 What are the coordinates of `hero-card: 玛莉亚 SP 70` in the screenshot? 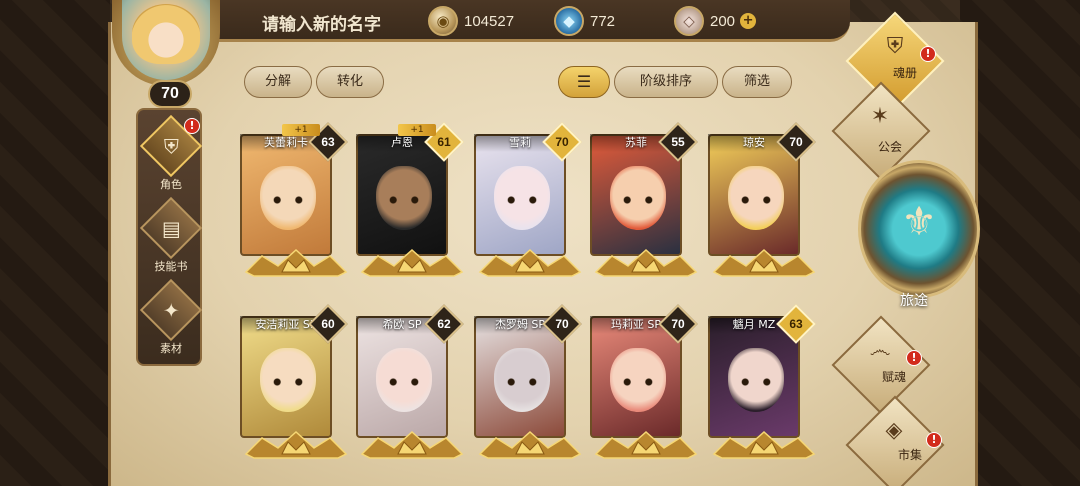 It's located at (642, 382).